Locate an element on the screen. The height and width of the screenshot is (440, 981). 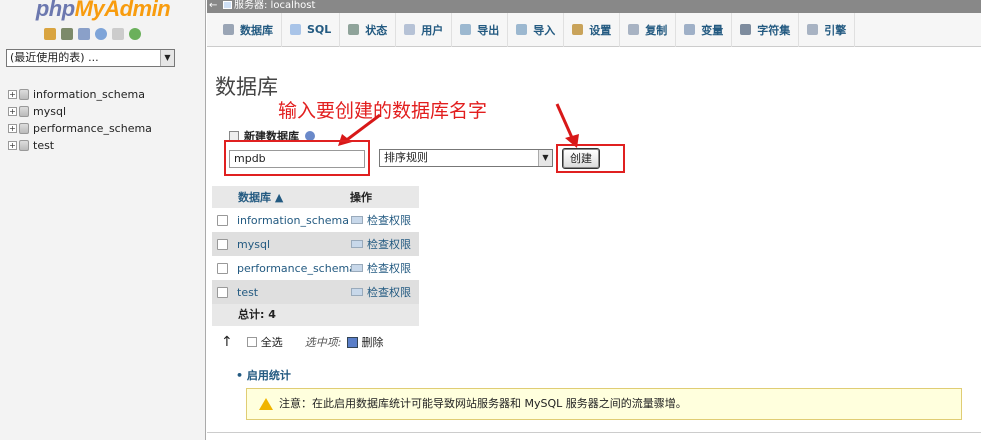
docs-icon is located at coordinates (101, 34).